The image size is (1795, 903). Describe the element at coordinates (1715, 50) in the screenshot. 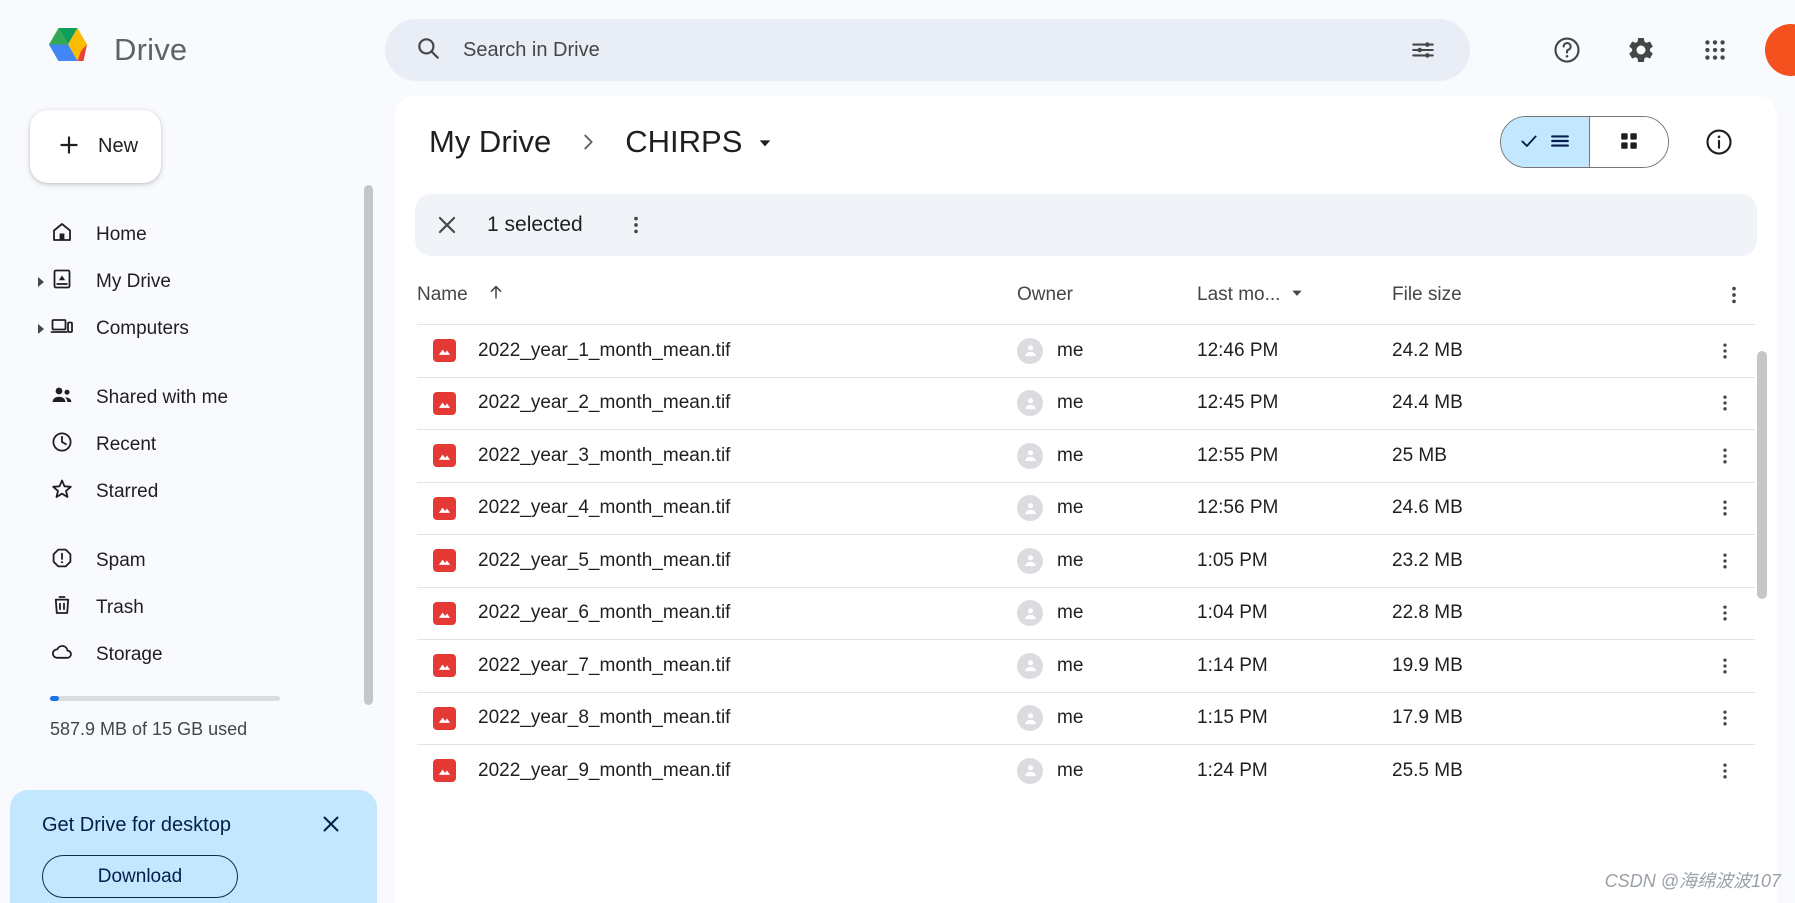

I see `apps-grid-icon` at that location.